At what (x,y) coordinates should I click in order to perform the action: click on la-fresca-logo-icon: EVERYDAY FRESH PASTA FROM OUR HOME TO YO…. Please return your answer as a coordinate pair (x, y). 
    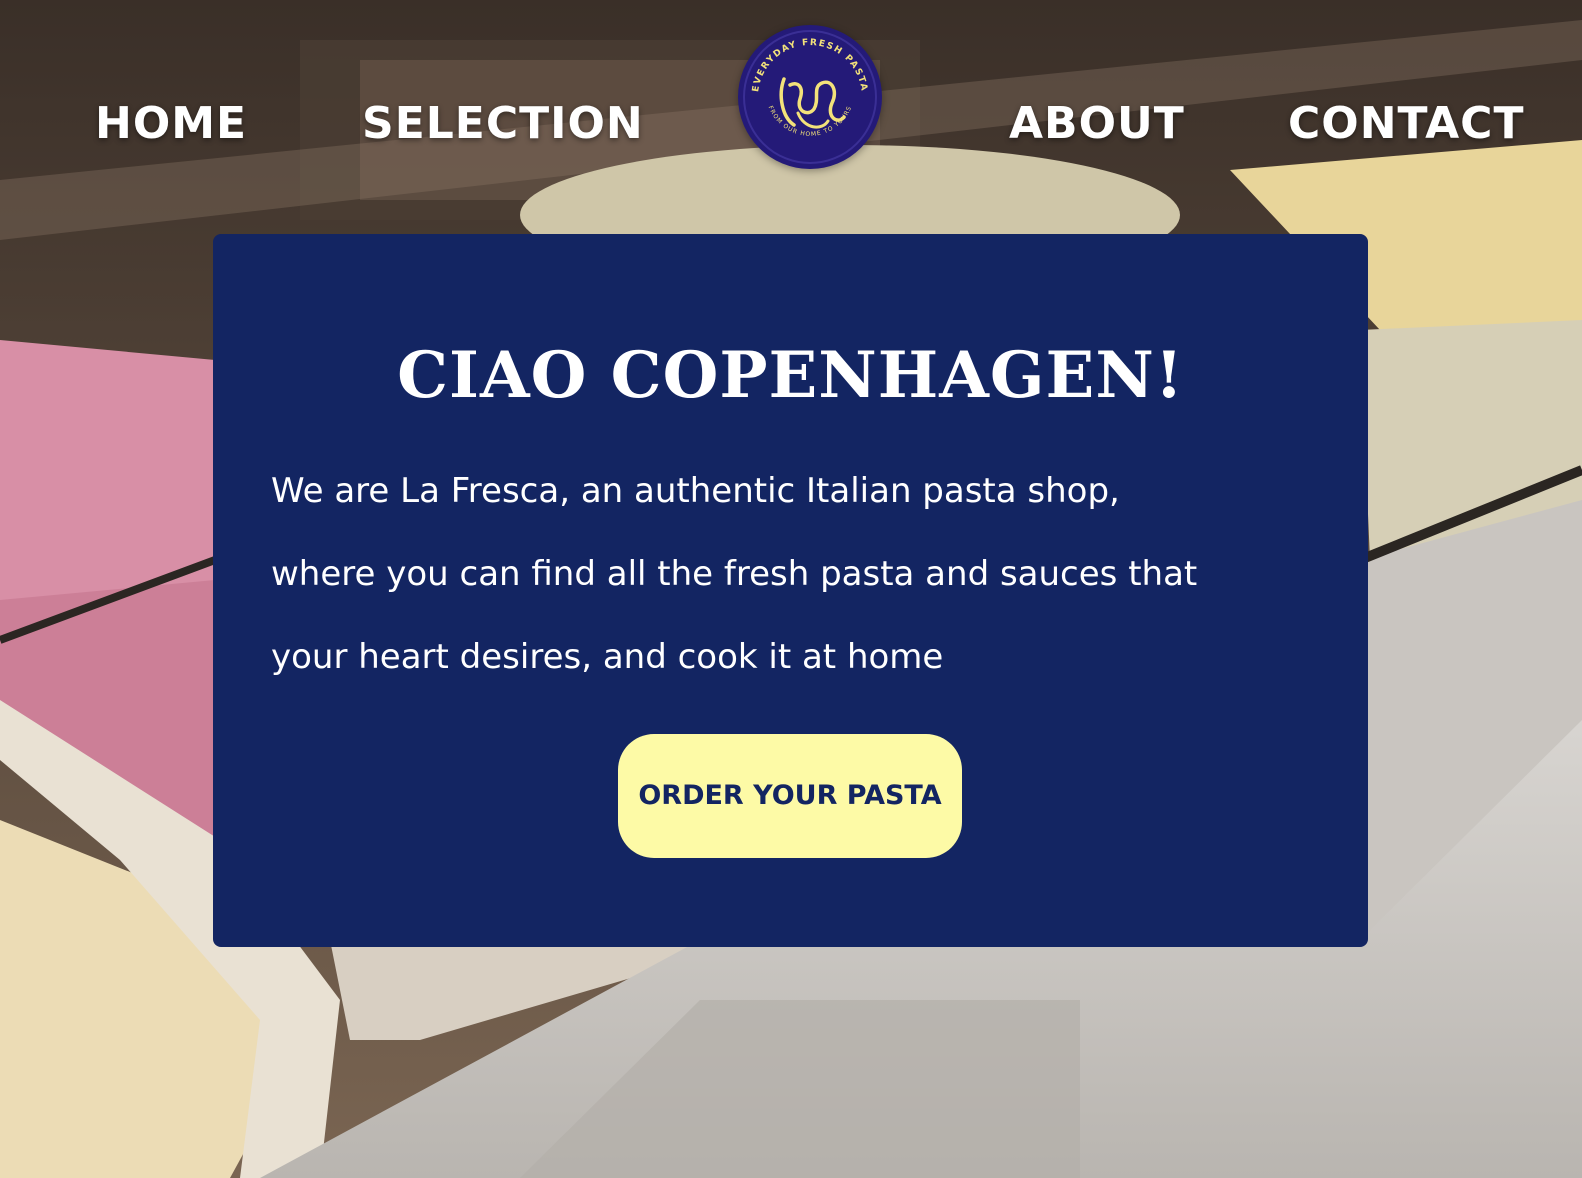
    Looking at the image, I should click on (810, 97).